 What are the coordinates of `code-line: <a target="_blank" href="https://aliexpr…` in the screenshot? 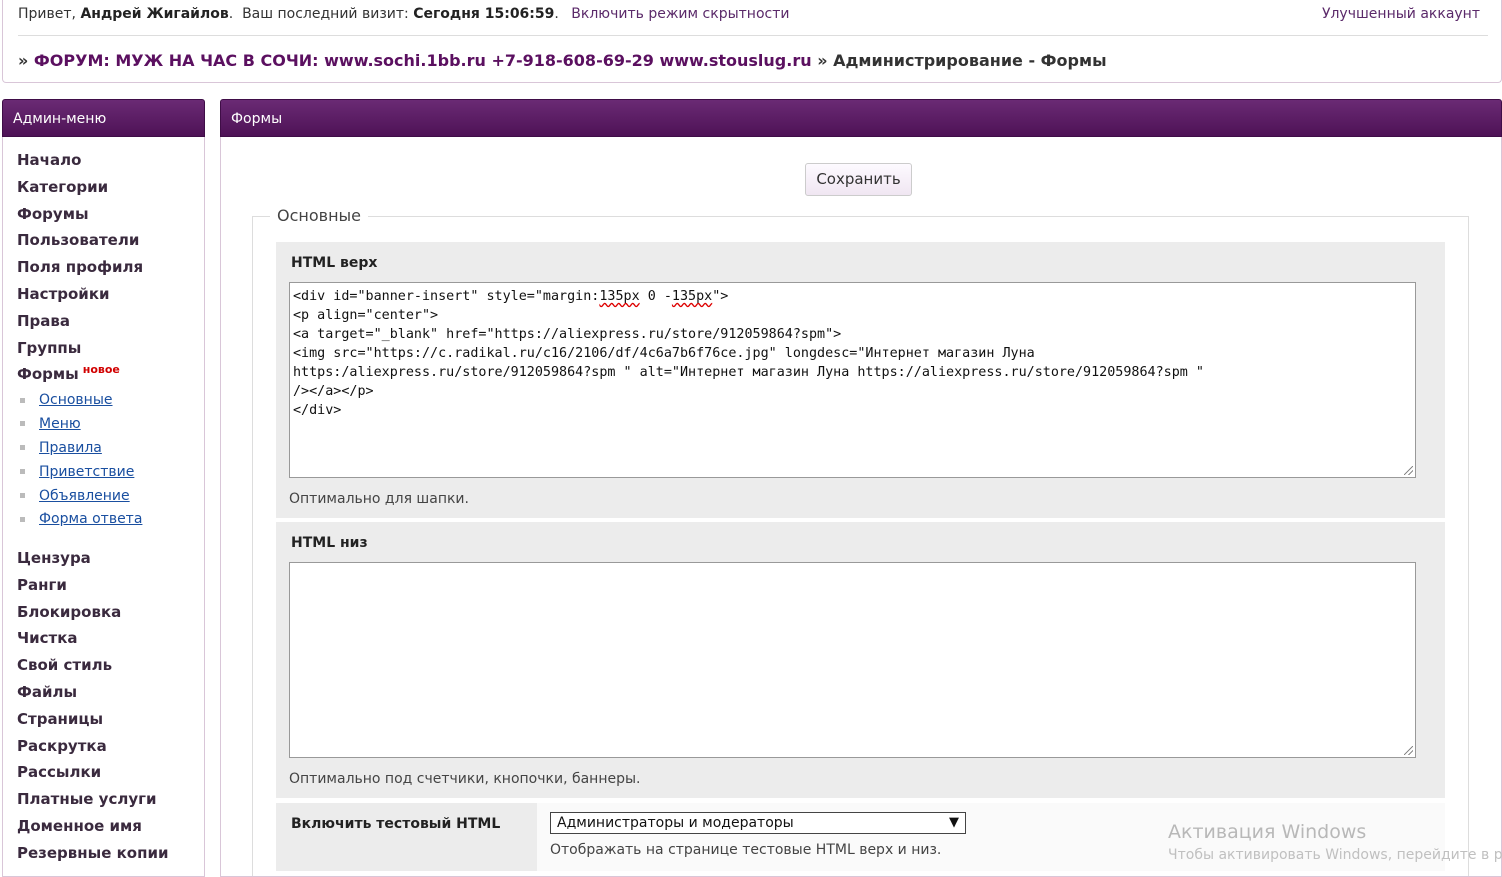 It's located at (567, 334).